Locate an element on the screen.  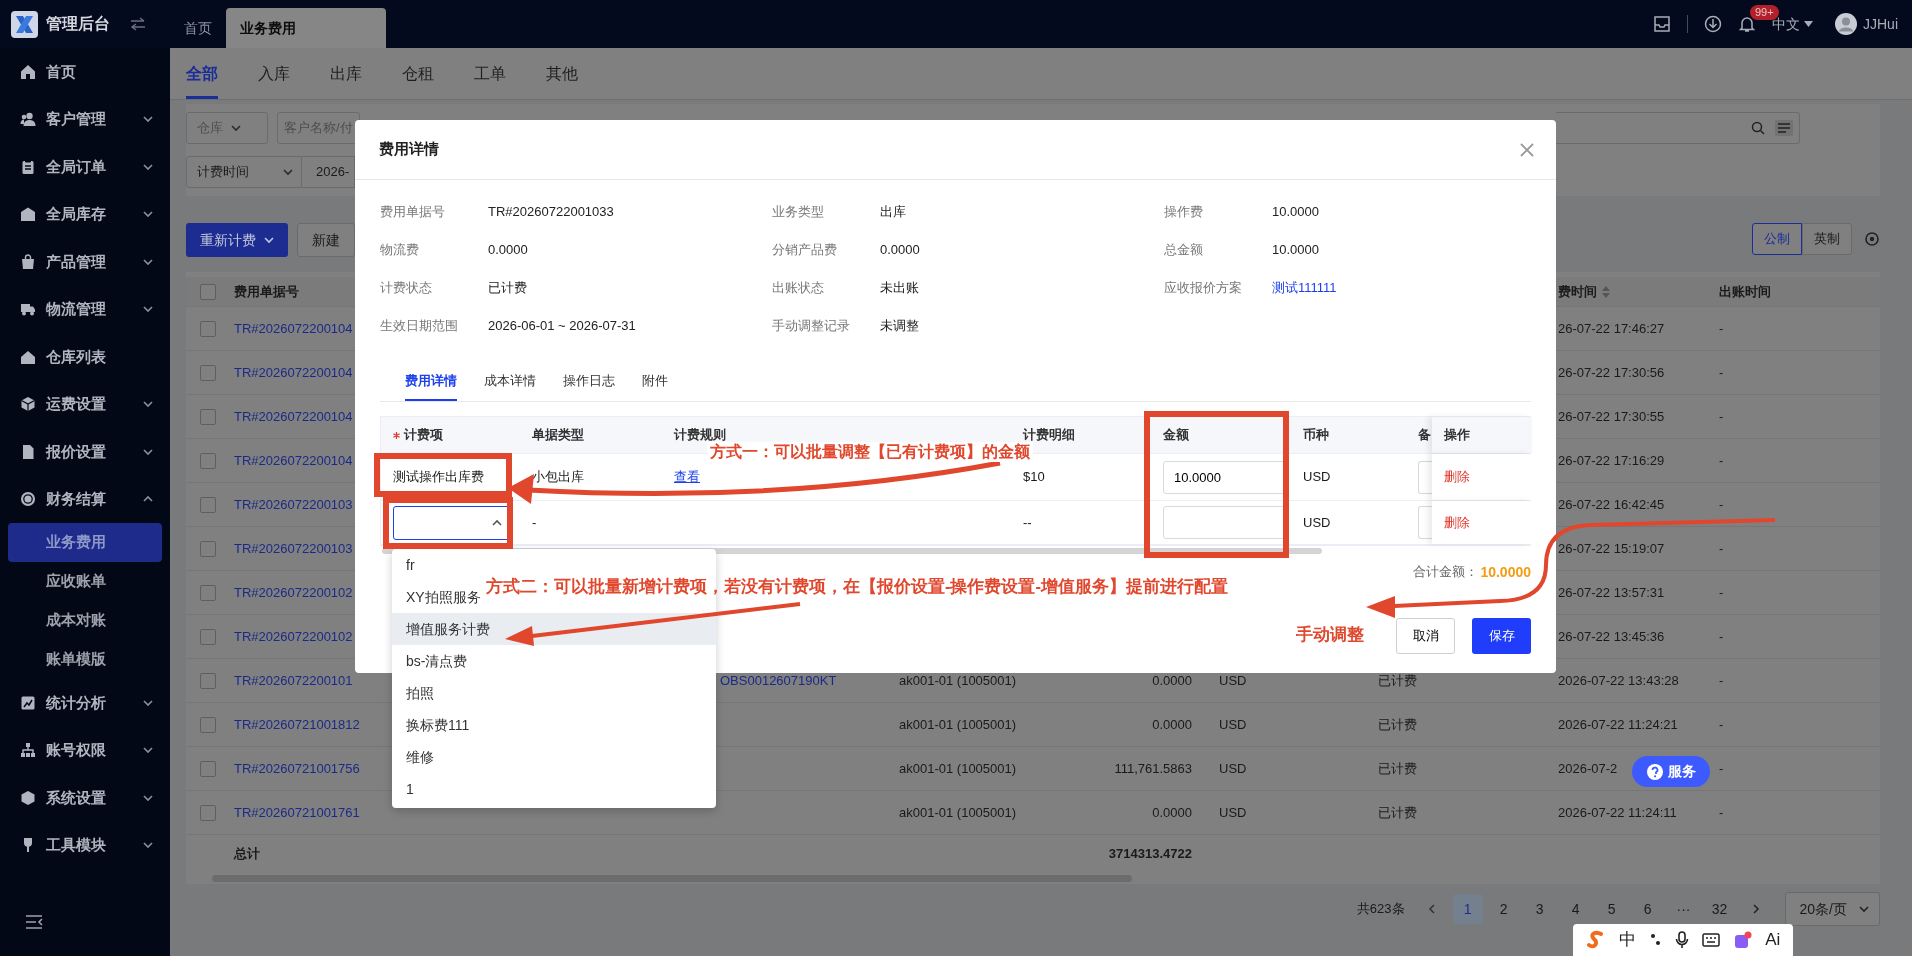
dropdown-option: 拍照 is located at coordinates (415, 693).